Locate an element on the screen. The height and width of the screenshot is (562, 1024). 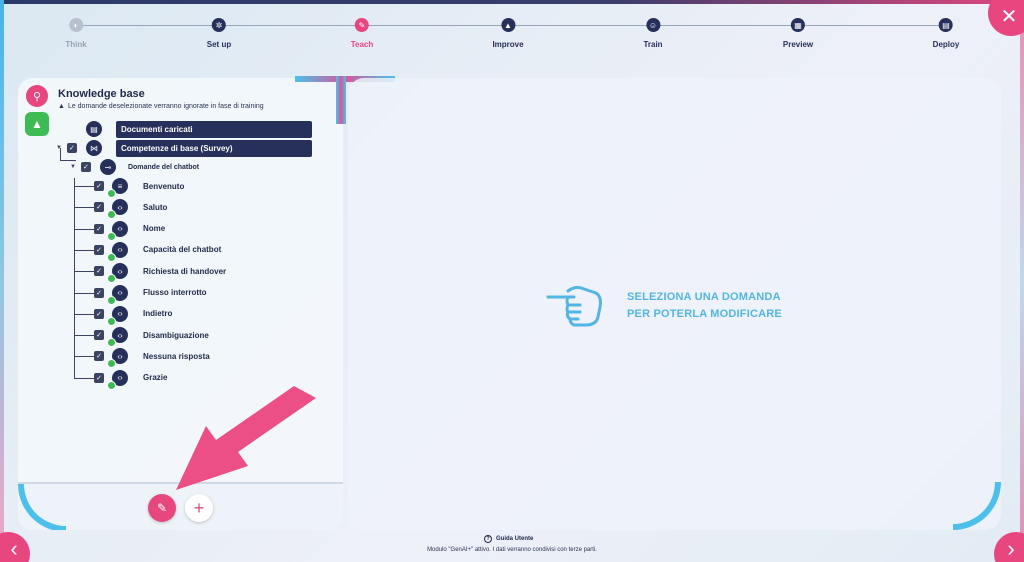
like-button: ▲ is located at coordinates (37, 124).